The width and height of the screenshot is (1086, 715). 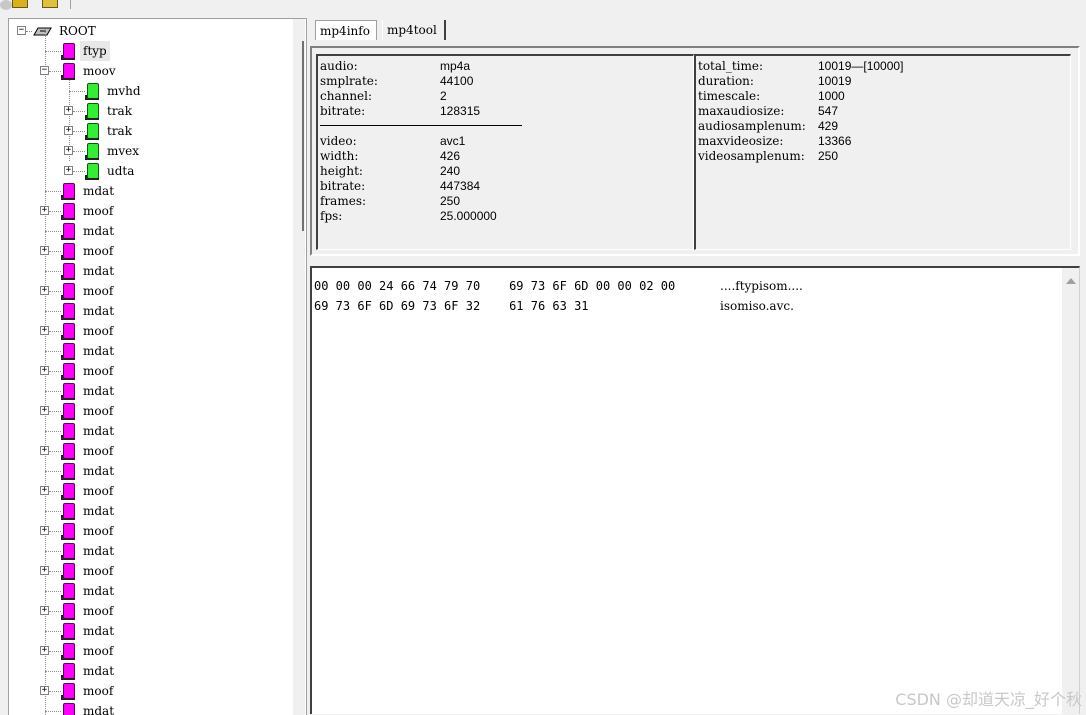 I want to click on info-value: 10019, so click(x=835, y=81).